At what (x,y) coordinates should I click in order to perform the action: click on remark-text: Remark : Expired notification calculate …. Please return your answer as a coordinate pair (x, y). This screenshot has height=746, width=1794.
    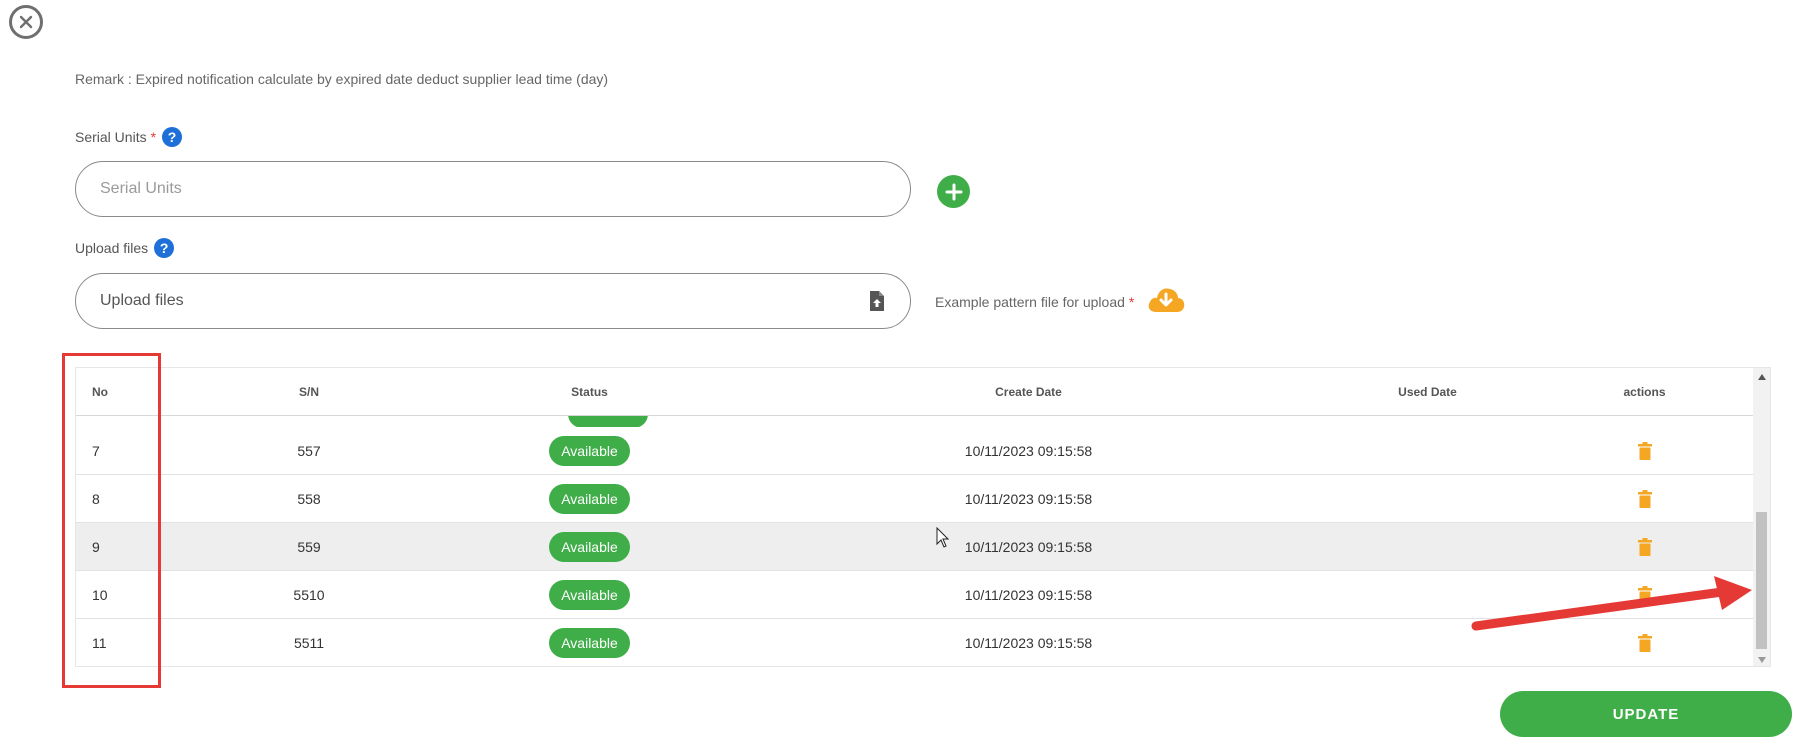
    Looking at the image, I should click on (342, 79).